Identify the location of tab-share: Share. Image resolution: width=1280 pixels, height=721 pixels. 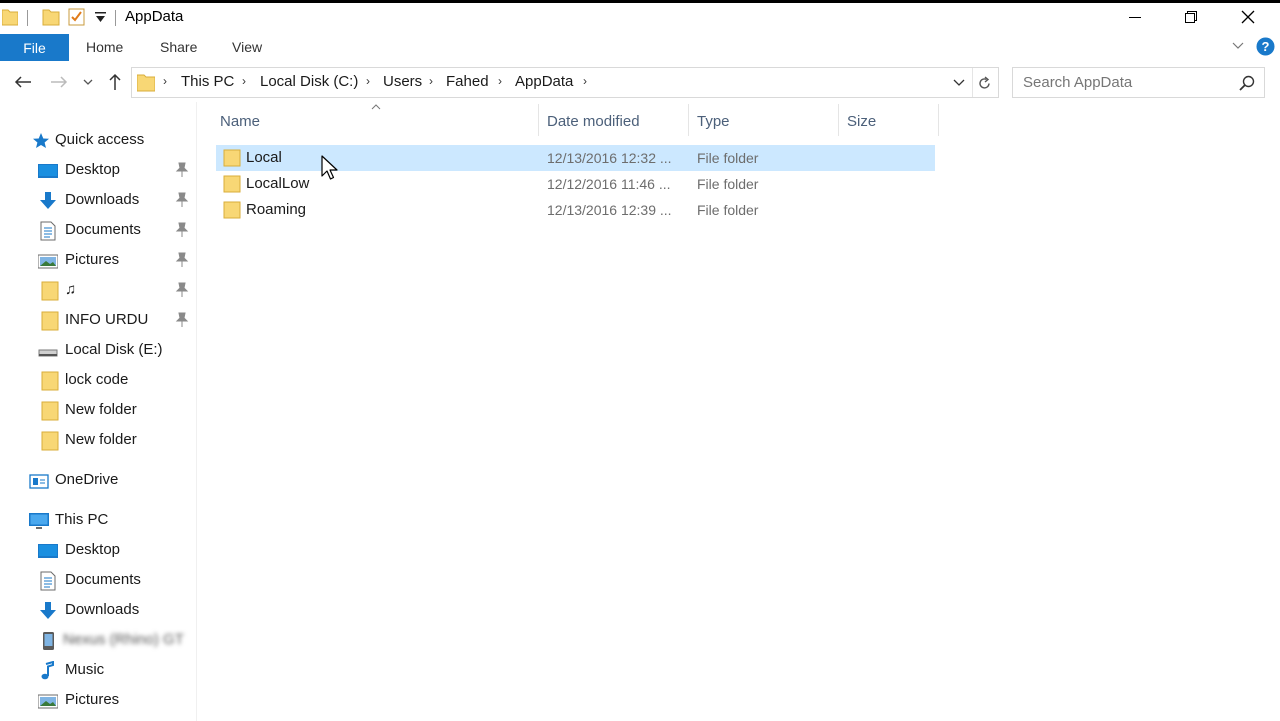
(178, 47).